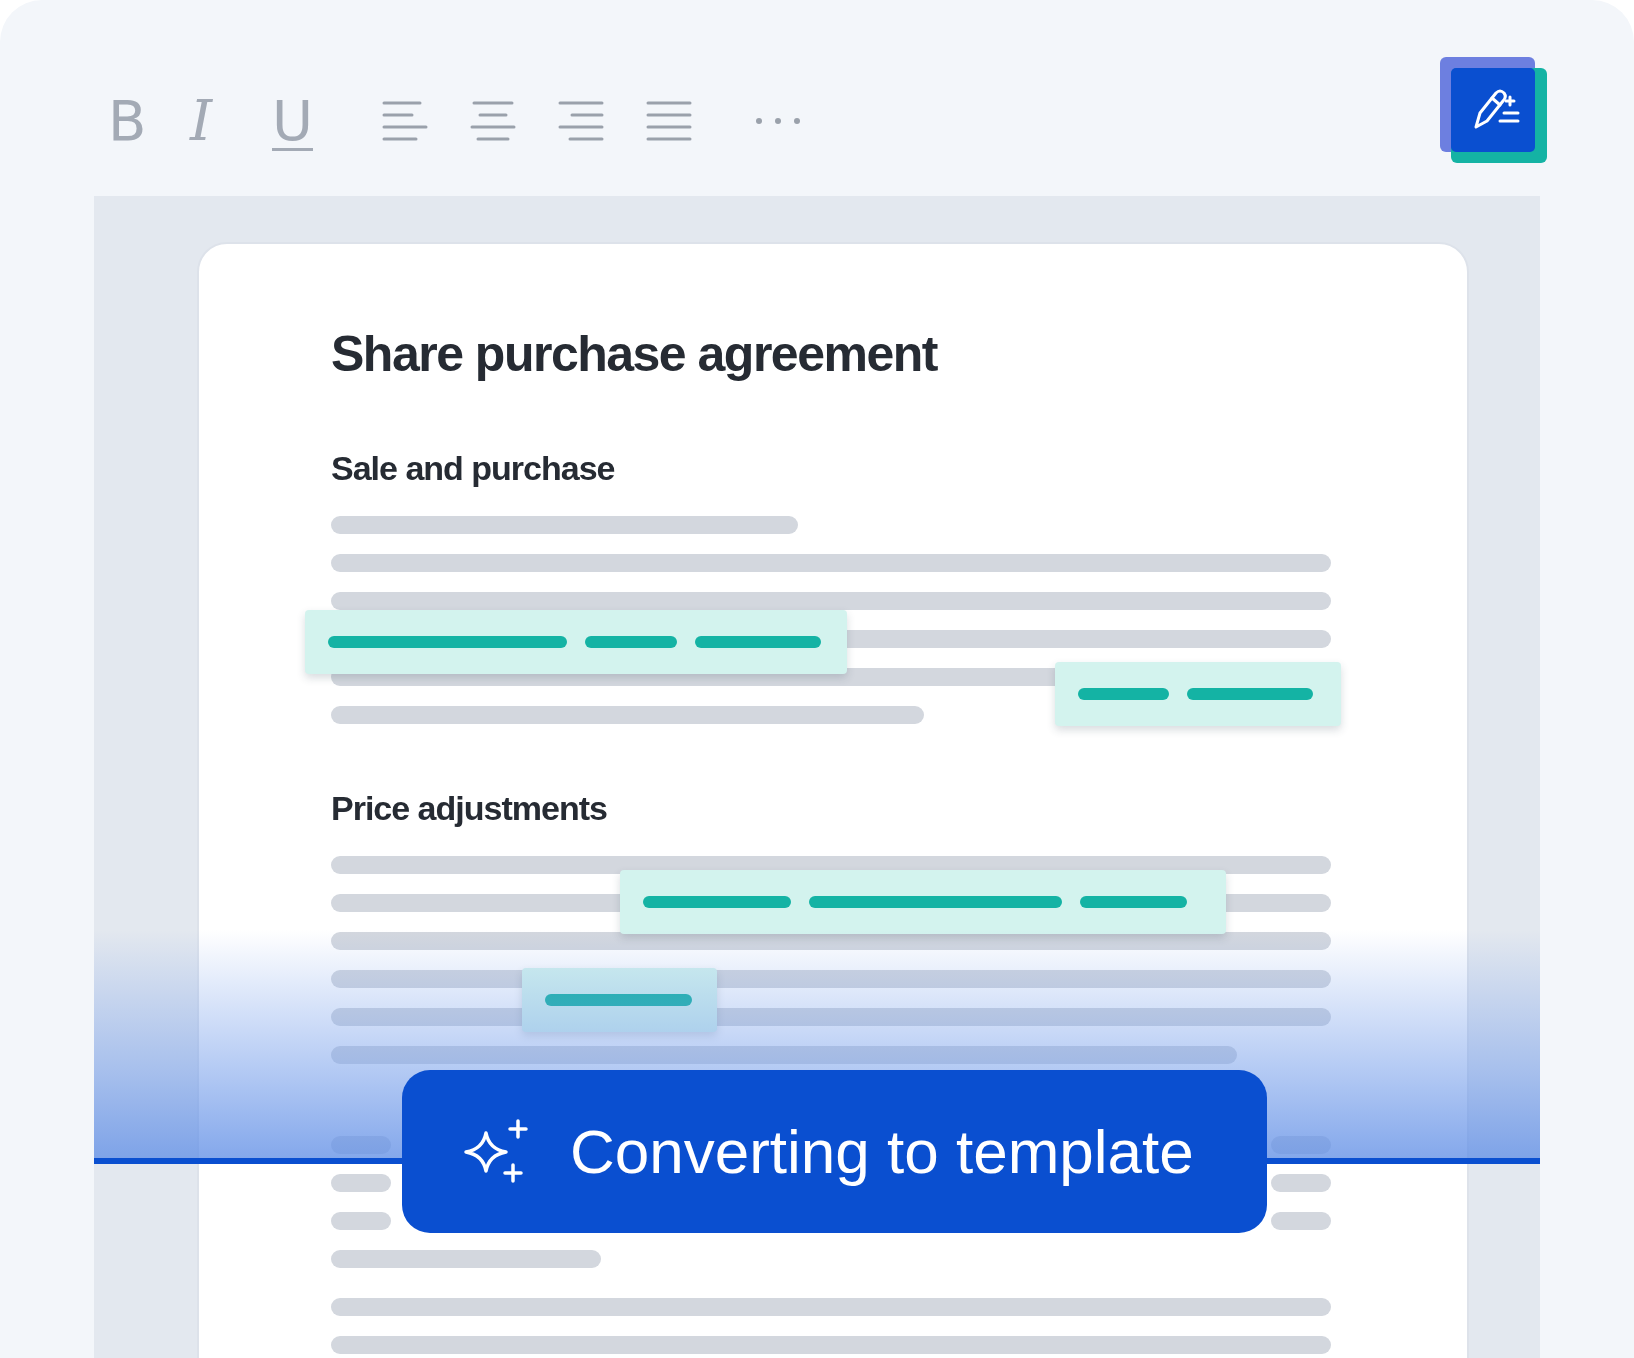 This screenshot has width=1634, height=1358. What do you see at coordinates (473, 468) in the screenshot?
I see `section-heading: Sale and purchase` at bounding box center [473, 468].